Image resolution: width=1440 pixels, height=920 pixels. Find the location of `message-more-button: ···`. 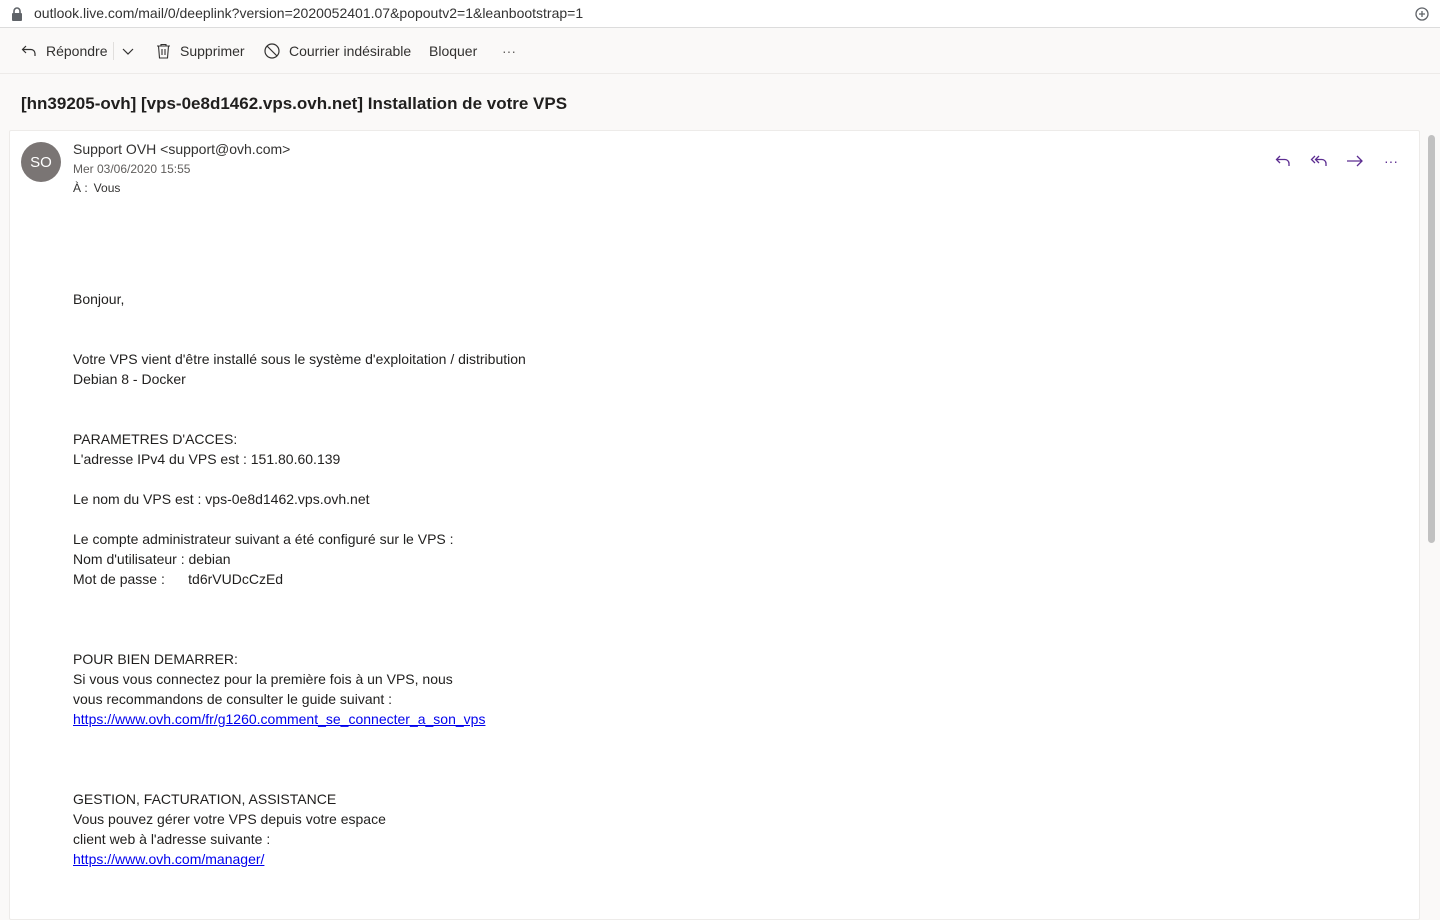

message-more-button: ··· is located at coordinates (1391, 161).